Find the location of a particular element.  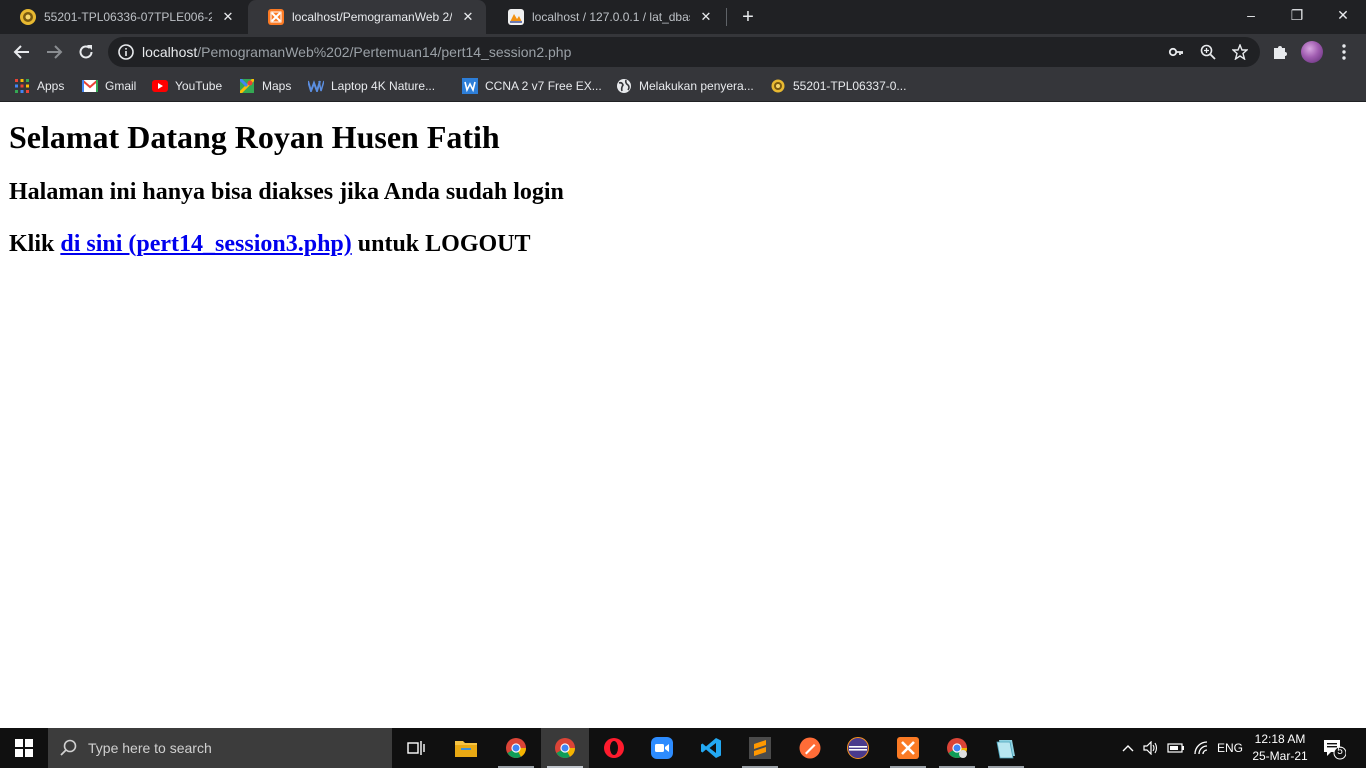

logout-link: di sini (pert14_session3.php) is located at coordinates (205, 244).